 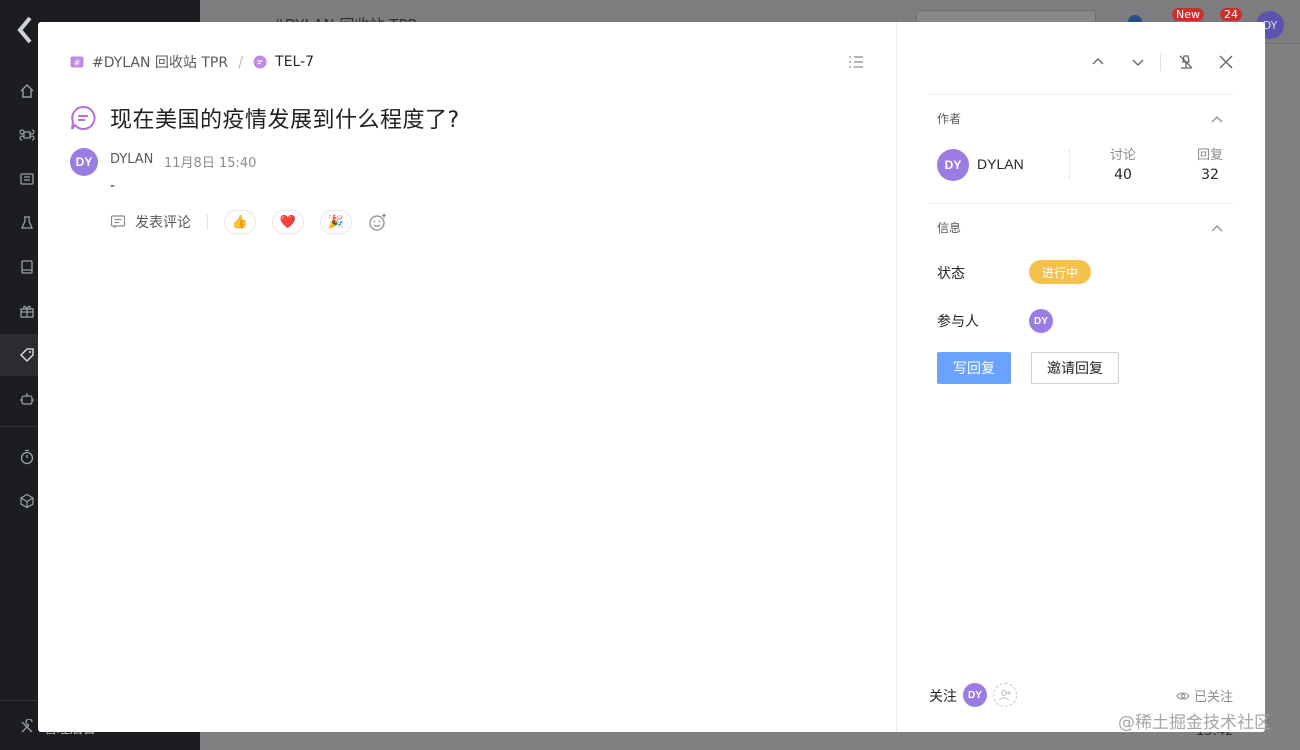 I want to click on author-name: DYLAN, so click(x=1000, y=164).